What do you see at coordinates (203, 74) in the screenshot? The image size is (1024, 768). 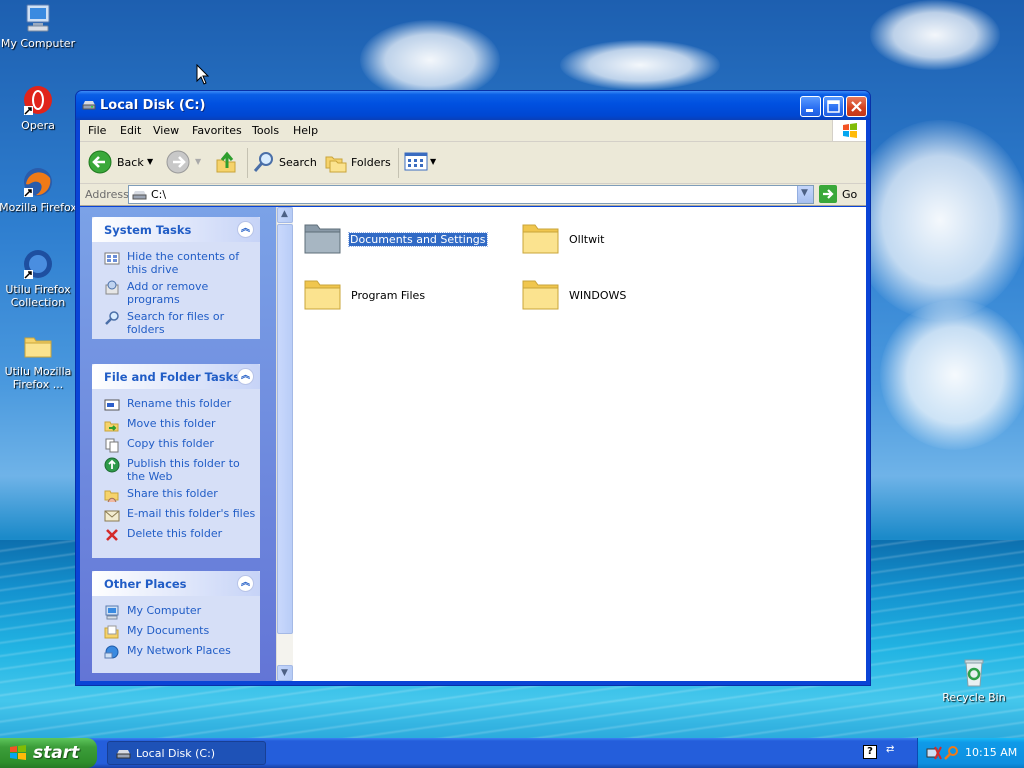 I see `mouse-cursor-icon` at bounding box center [203, 74].